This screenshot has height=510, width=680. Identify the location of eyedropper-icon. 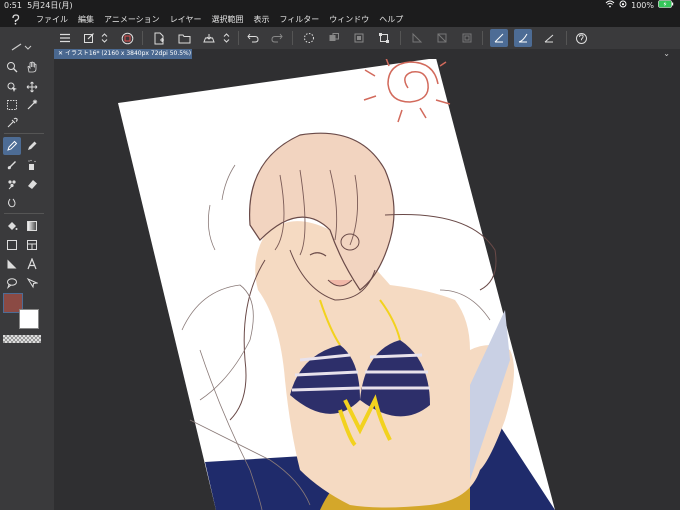
(12, 123).